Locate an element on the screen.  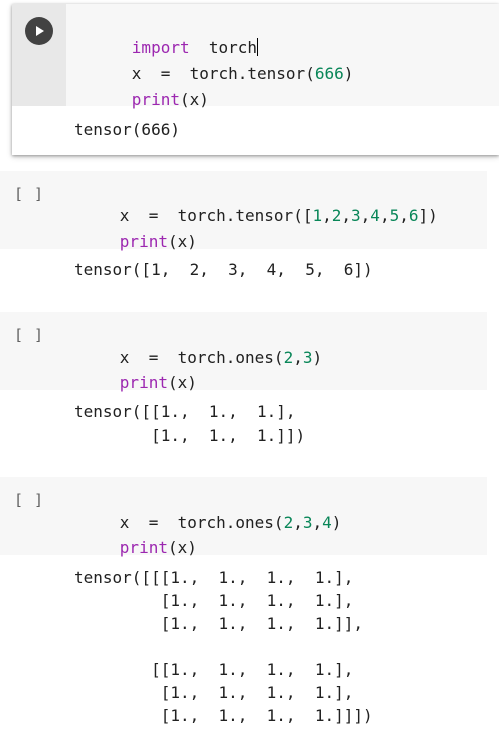
code-cell-3: [ ] x = torch.ones(2,3) print(x) is located at coordinates (243, 352).